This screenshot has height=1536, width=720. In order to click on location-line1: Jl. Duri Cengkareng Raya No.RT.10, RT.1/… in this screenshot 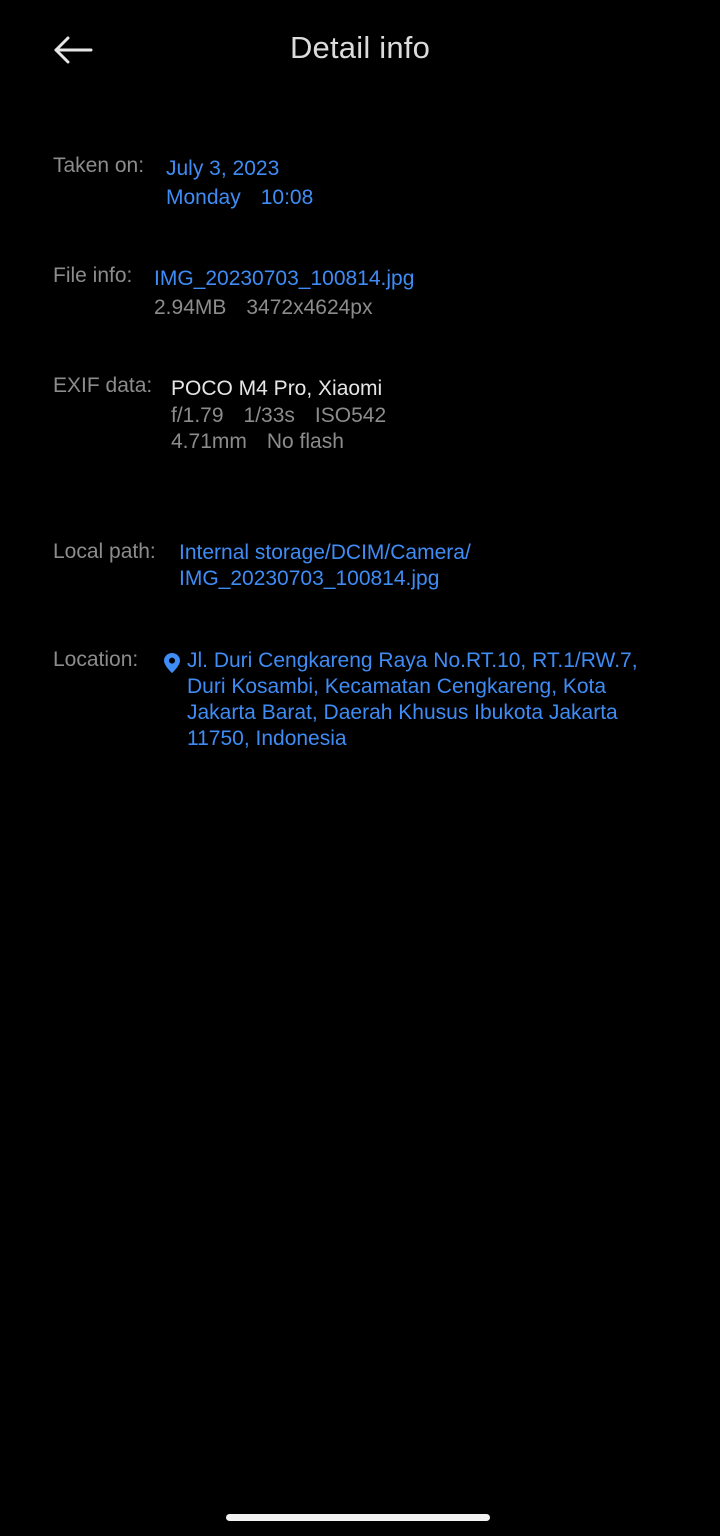, I will do `click(412, 660)`.